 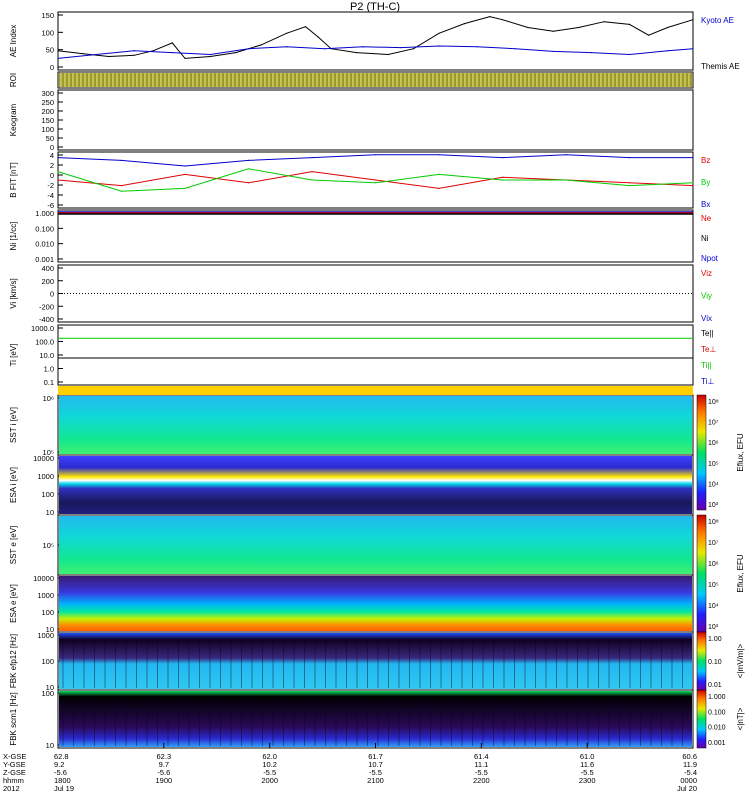 I want to click on sst-electron-spectrogram, so click(x=375, y=545).